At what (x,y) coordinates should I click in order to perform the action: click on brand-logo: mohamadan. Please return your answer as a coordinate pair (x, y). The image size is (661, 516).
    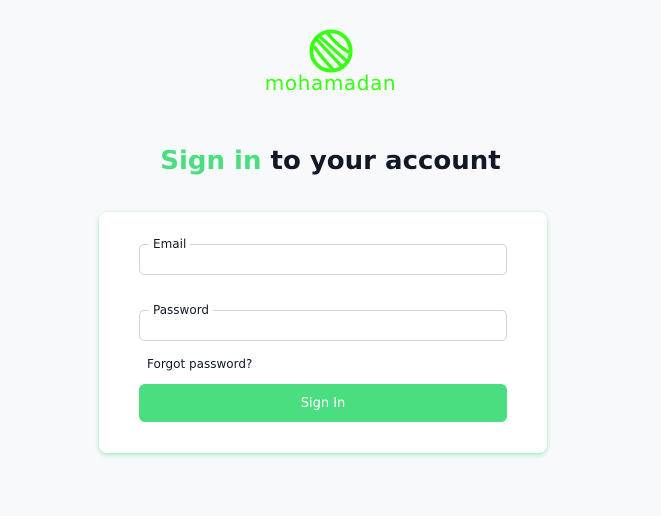
    Looking at the image, I should click on (330, 61).